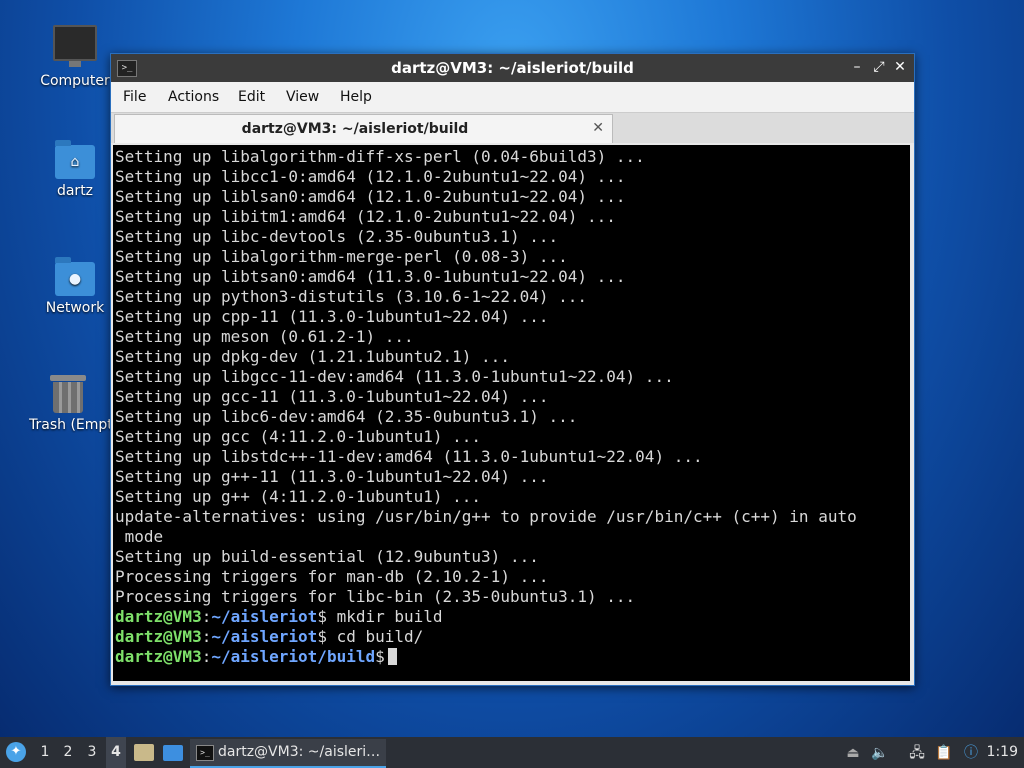  Describe the element at coordinates (857, 67) in the screenshot. I see `minimize-button: –` at that location.